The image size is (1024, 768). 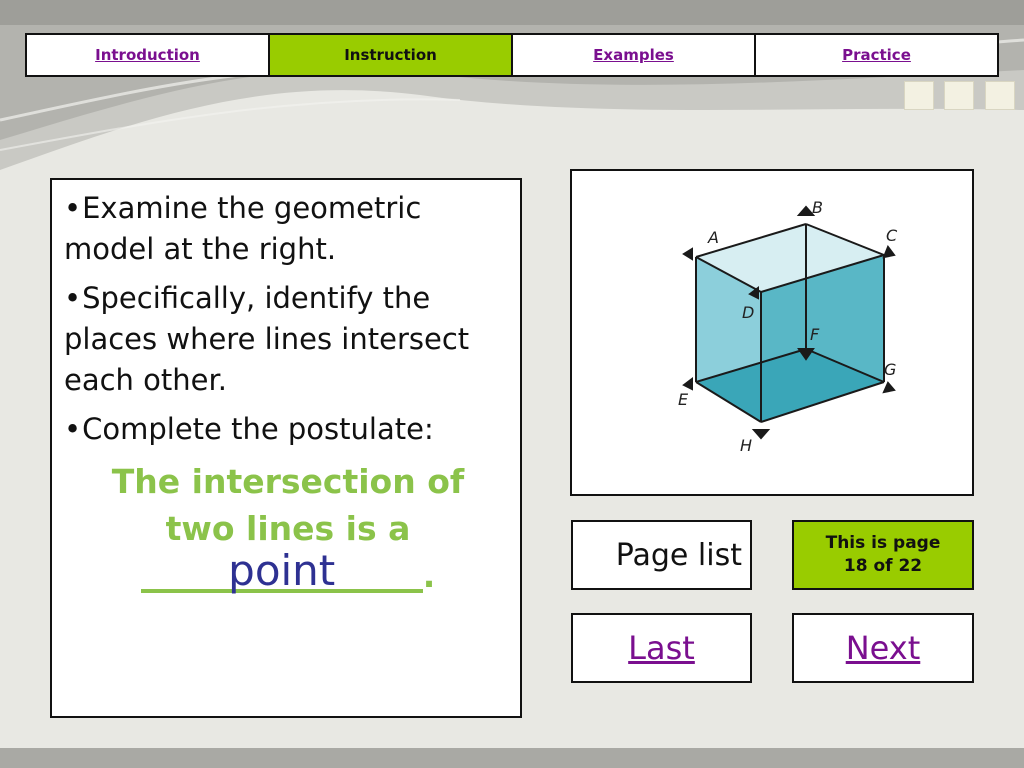 What do you see at coordinates (746, 445) in the screenshot?
I see `vertex-label-h: H` at bounding box center [746, 445].